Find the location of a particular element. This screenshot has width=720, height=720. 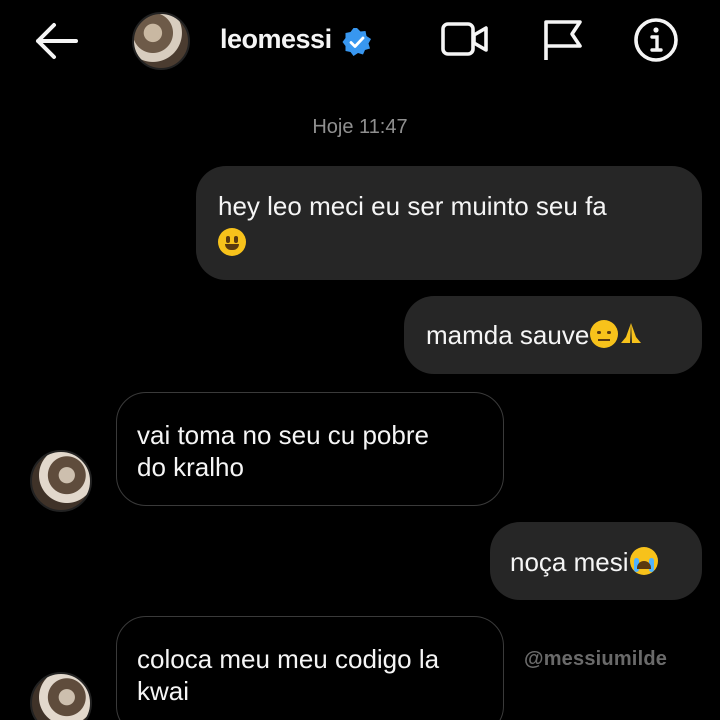

grinning-face-emoji-icon is located at coordinates (232, 242).